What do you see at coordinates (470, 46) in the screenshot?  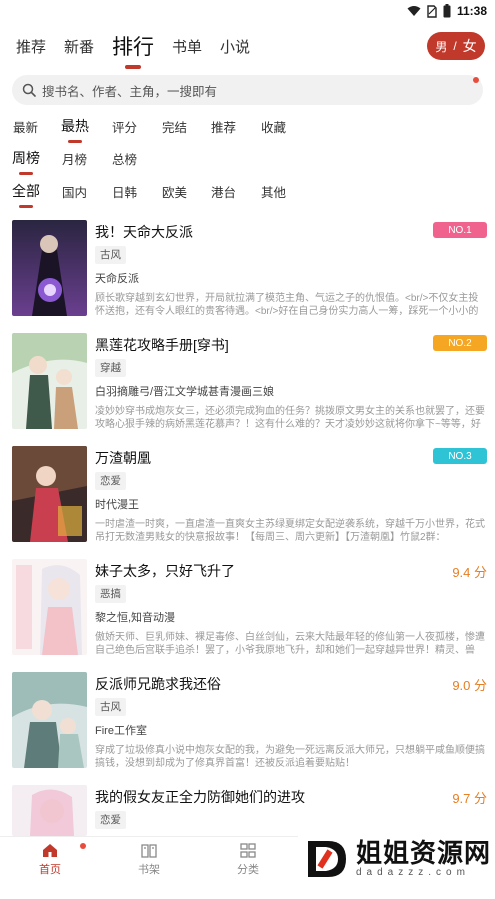 I see `gender-female: 女` at bounding box center [470, 46].